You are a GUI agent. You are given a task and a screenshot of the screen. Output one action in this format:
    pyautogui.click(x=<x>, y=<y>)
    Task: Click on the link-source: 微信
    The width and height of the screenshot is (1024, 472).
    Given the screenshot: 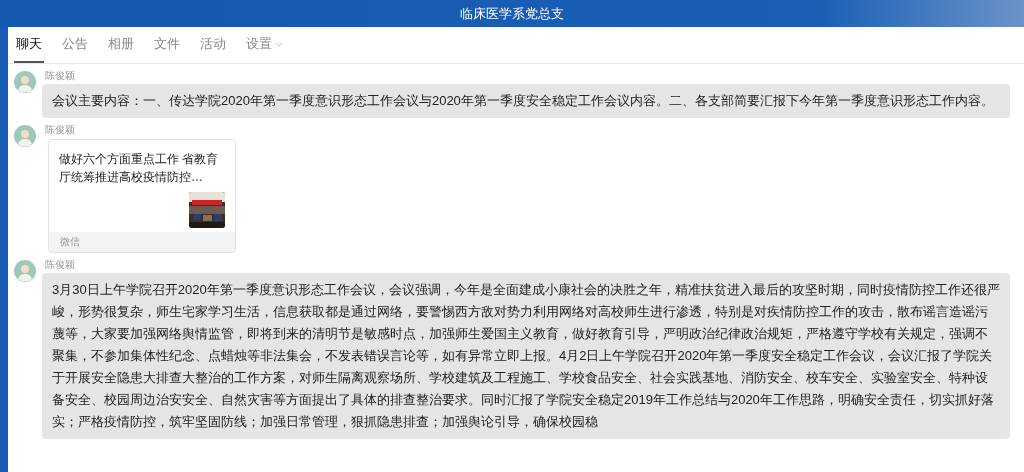 What is the action you would take?
    pyautogui.click(x=142, y=242)
    